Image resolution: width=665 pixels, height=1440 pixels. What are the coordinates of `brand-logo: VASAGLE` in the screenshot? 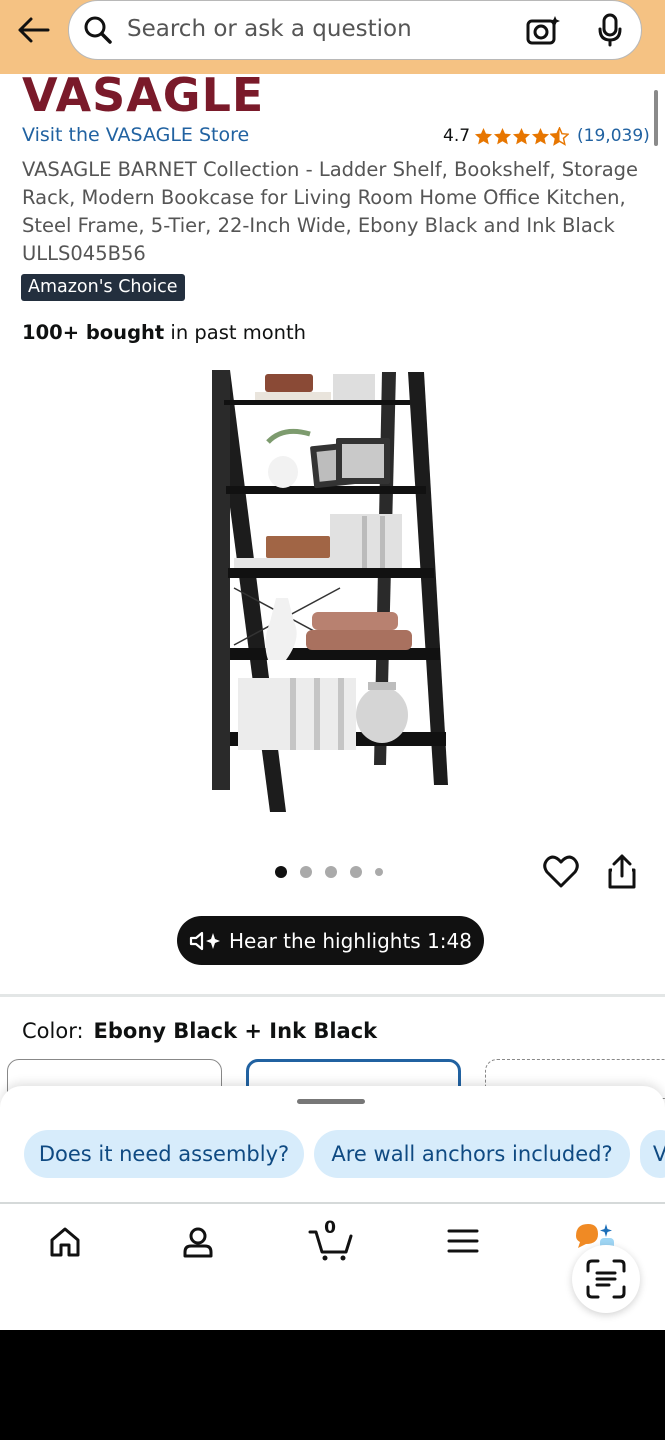 It's located at (143, 95).